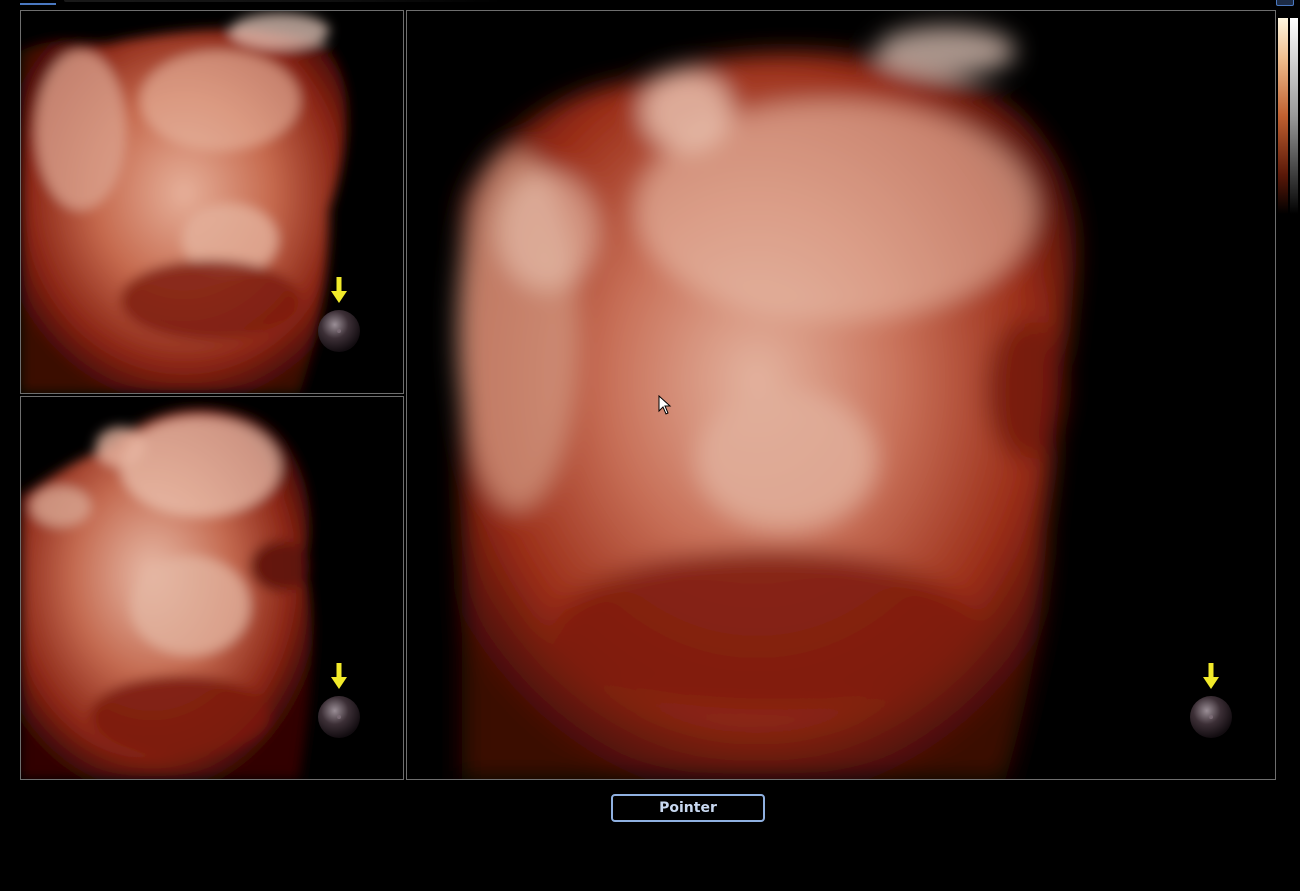 Image resolution: width=1300 pixels, height=891 pixels. What do you see at coordinates (1285, 3) in the screenshot?
I see `window-control-icon` at bounding box center [1285, 3].